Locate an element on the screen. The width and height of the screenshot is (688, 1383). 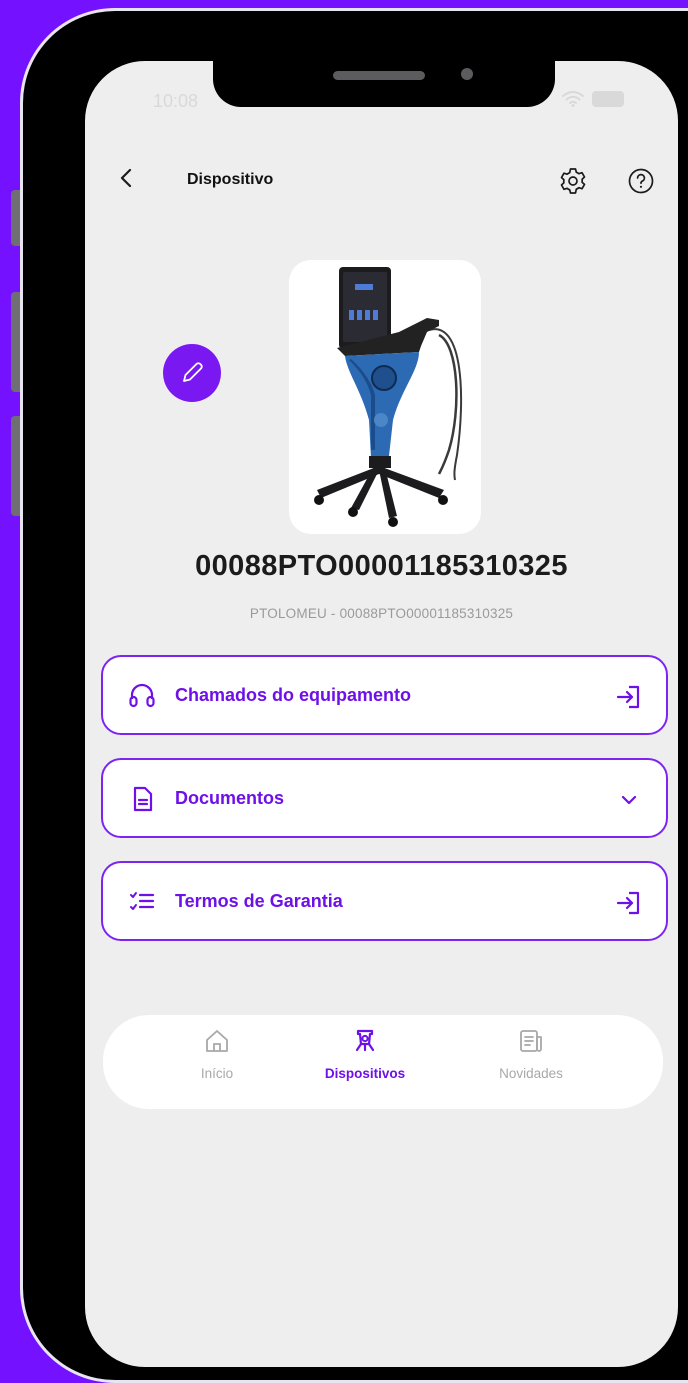
tab-dispositivos: Dispositivos is located at coordinates (365, 1062).